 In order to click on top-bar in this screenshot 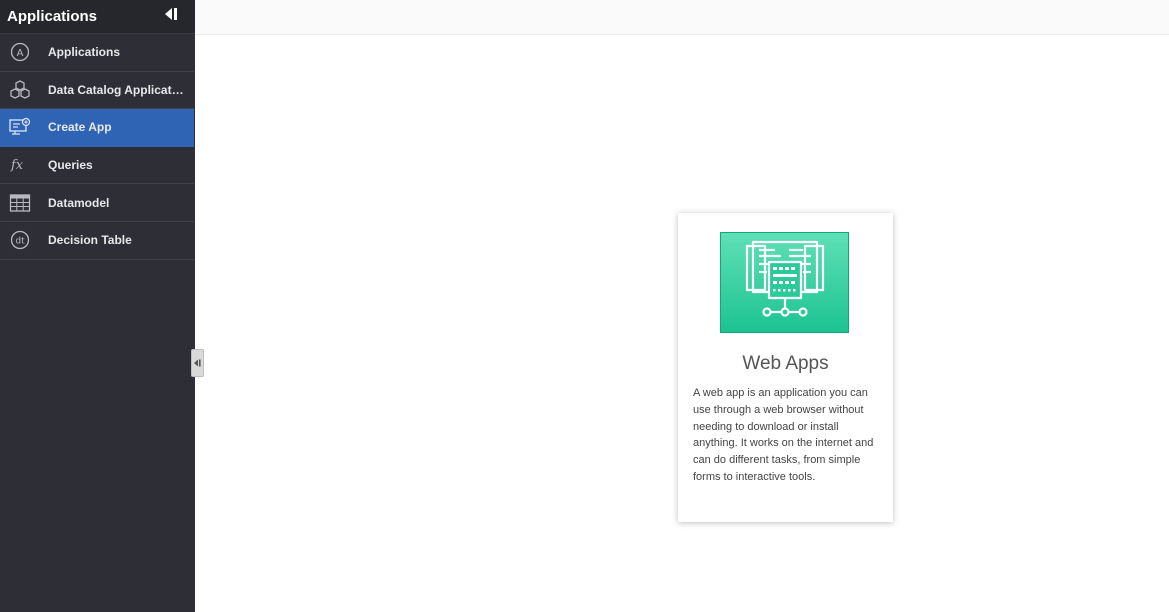, I will do `click(682, 17)`.